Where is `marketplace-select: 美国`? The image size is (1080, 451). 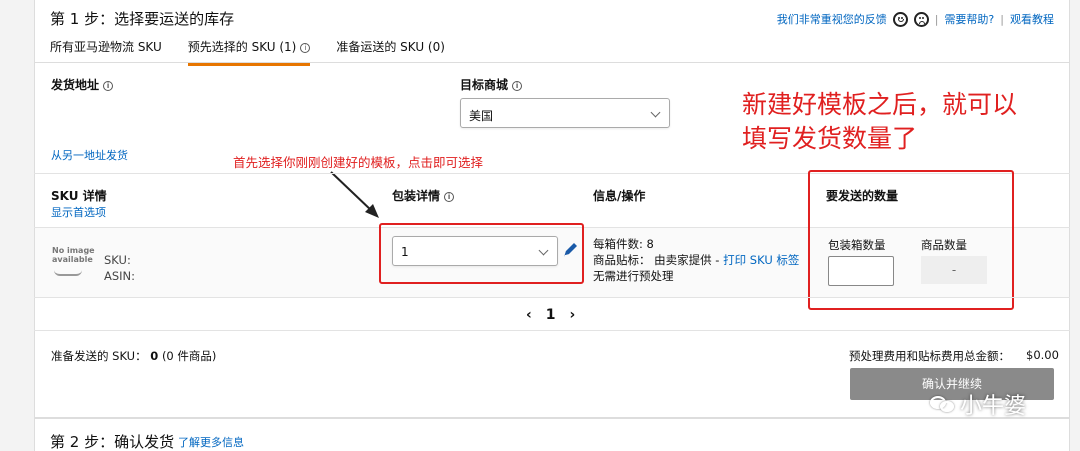 marketplace-select: 美国 is located at coordinates (565, 113).